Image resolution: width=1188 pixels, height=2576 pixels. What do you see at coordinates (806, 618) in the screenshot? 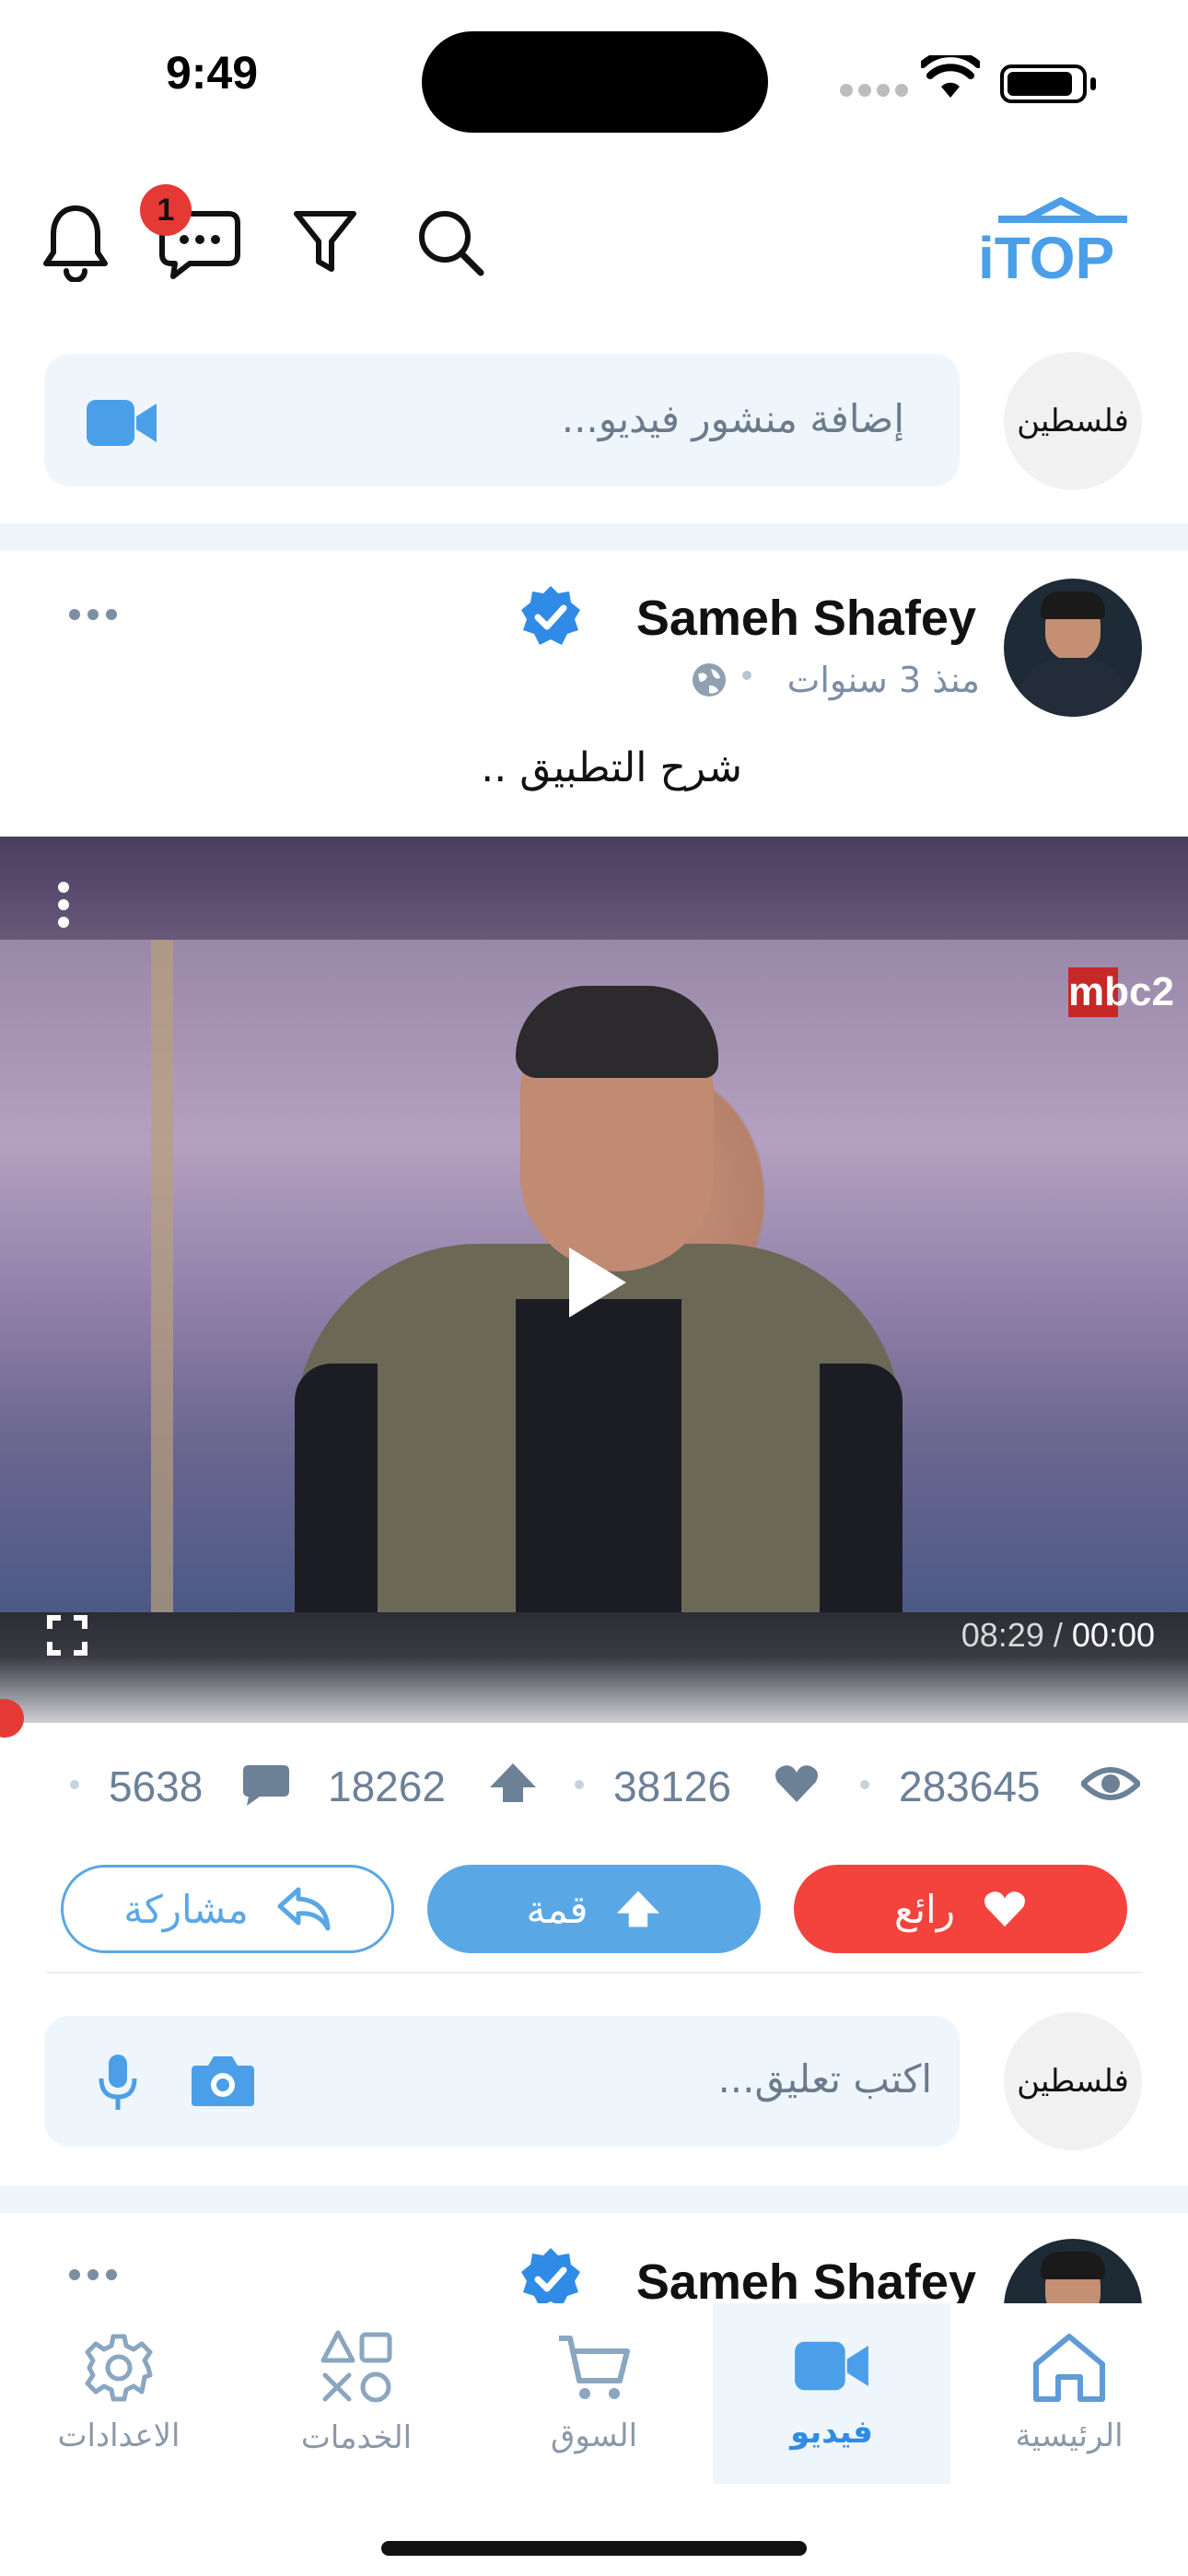
I see `post-author-name: Sameh Shafey` at bounding box center [806, 618].